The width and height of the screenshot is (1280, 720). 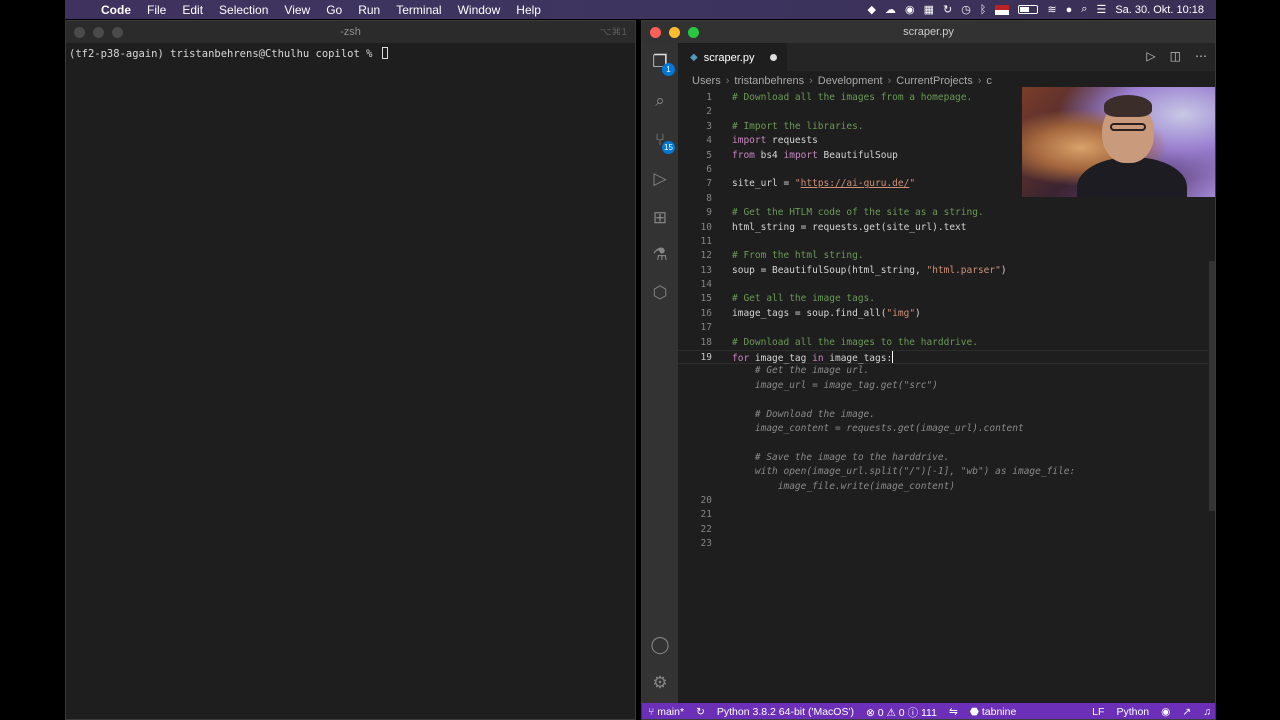 What do you see at coordinates (943, 515) in the screenshot?
I see `code-line: 21` at bounding box center [943, 515].